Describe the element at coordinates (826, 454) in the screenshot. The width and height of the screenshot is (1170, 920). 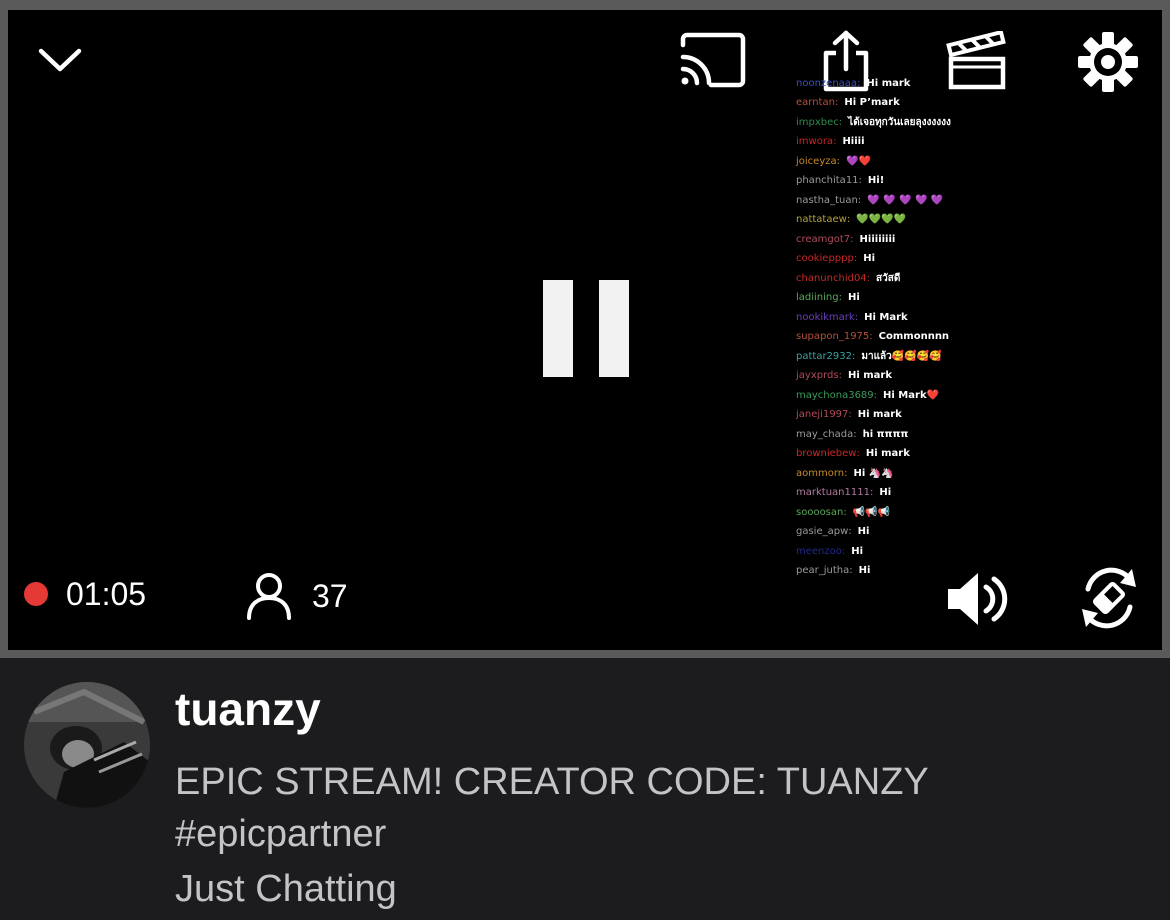
I see `chat-username: browniebew` at that location.